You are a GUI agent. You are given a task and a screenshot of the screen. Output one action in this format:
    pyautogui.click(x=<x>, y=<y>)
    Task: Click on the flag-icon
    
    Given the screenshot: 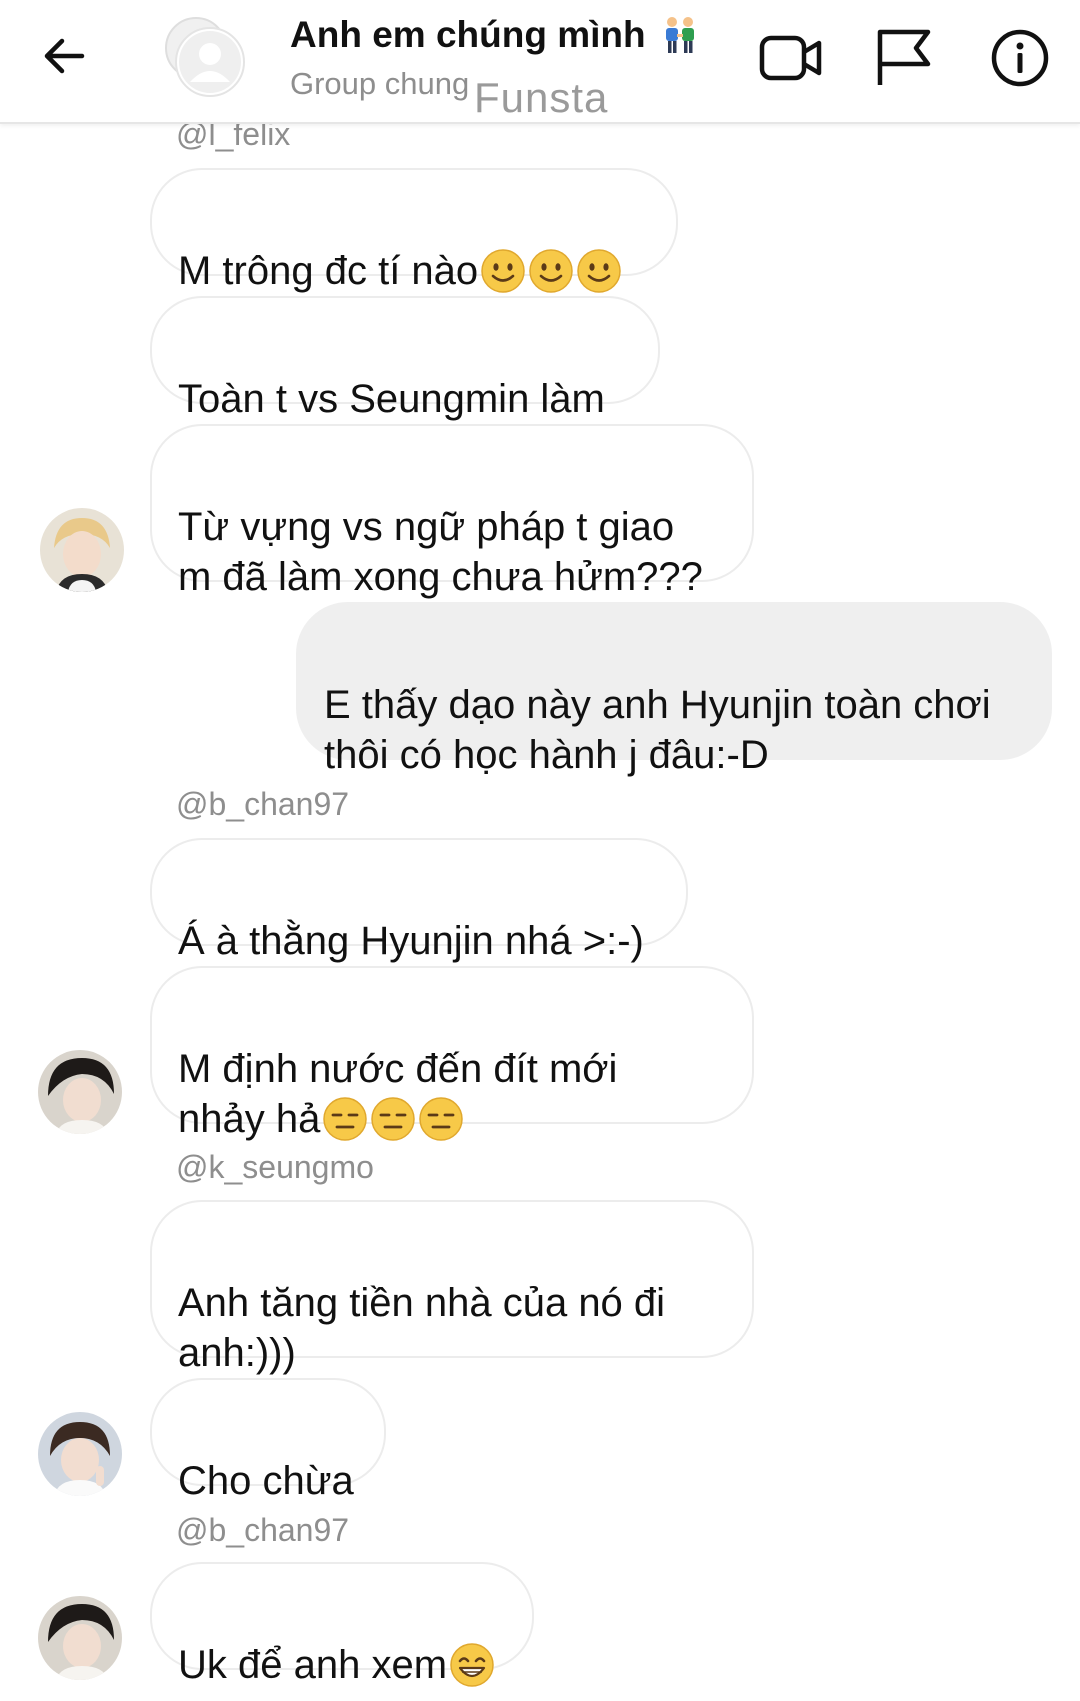 What is the action you would take?
    pyautogui.click(x=904, y=57)
    